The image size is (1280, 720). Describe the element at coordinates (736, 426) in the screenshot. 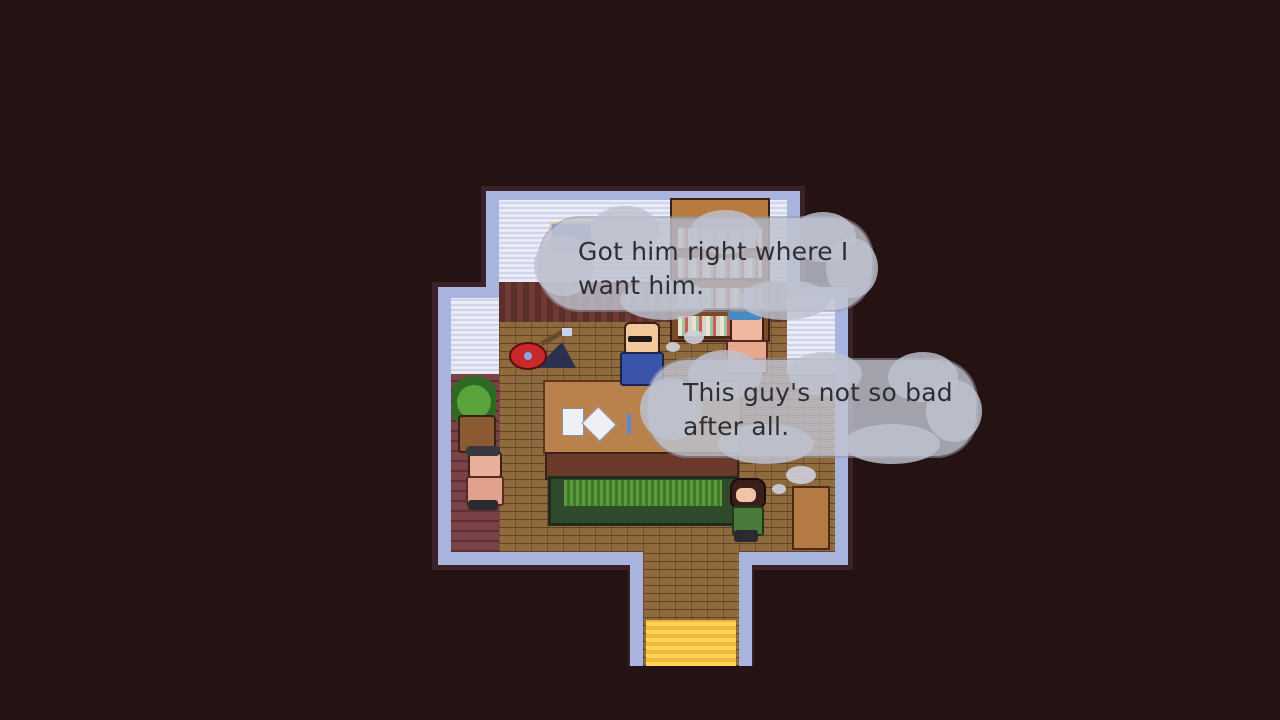

I see `speech-line: after all.` at that location.